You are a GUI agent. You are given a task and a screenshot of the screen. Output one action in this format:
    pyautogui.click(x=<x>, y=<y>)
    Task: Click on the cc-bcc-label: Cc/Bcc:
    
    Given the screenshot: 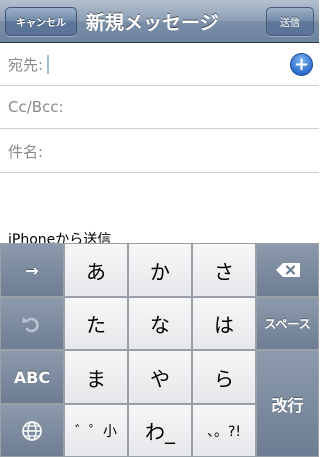 What is the action you would take?
    pyautogui.click(x=36, y=107)
    